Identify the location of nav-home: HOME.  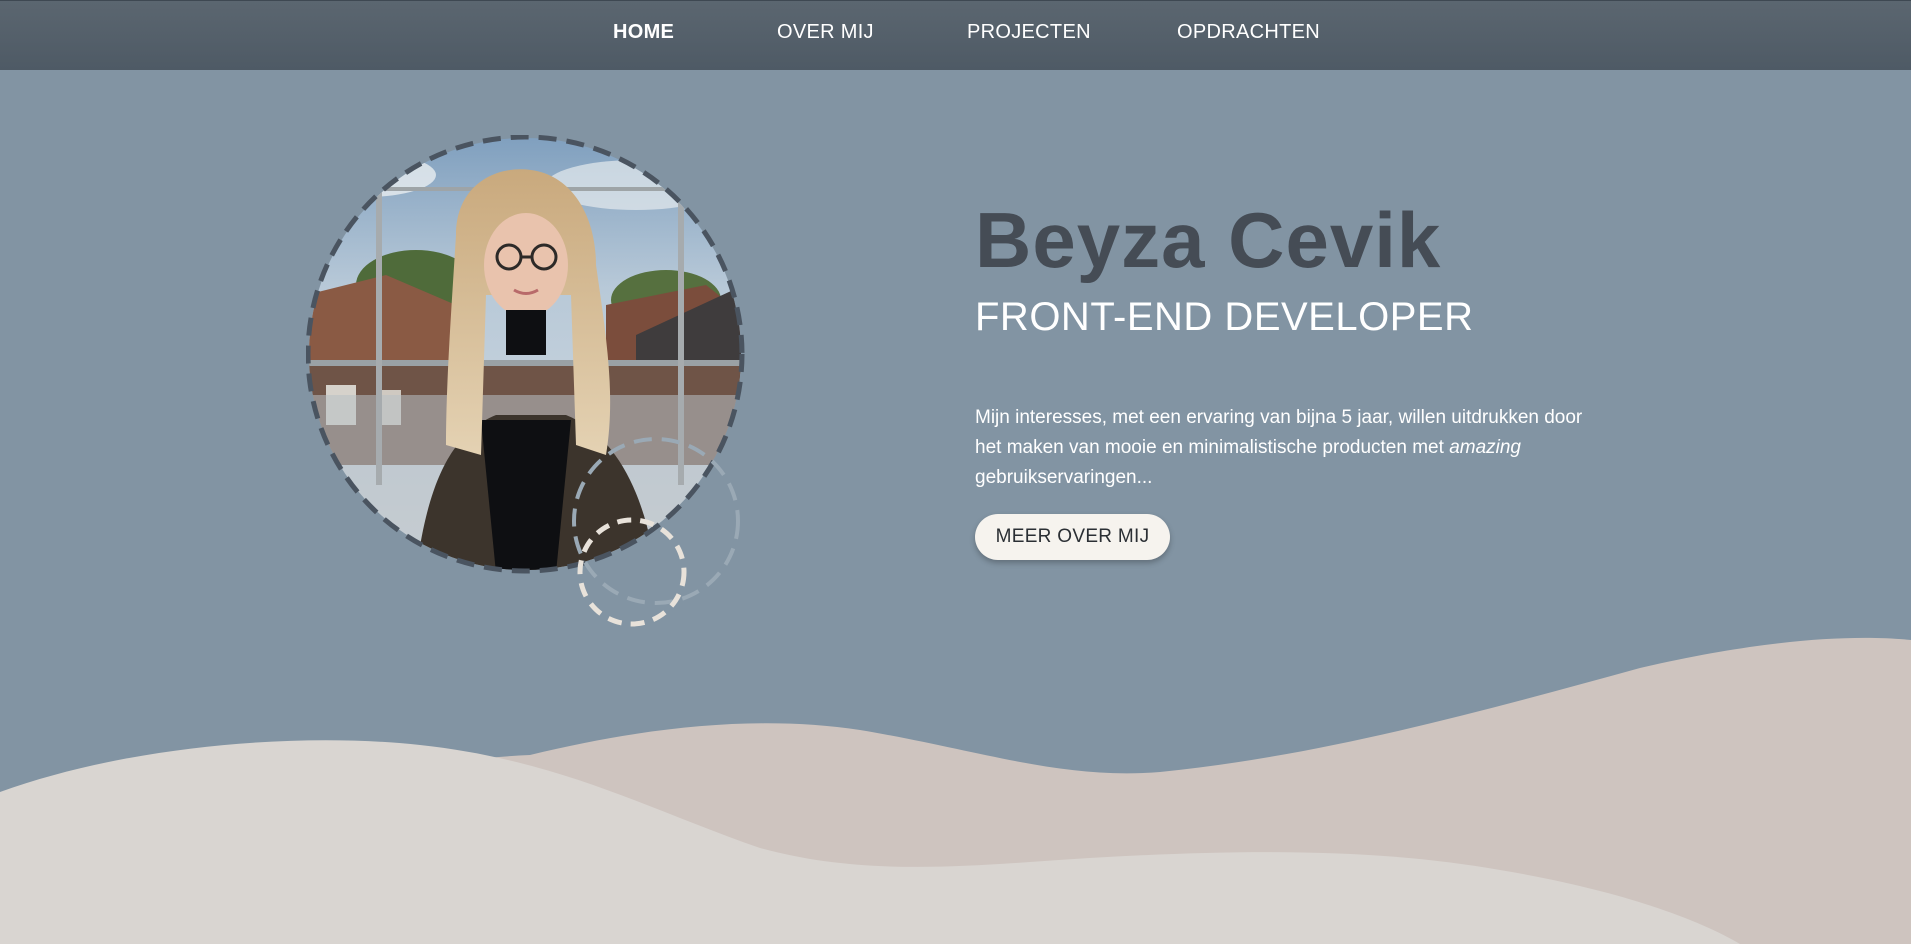
(643, 32).